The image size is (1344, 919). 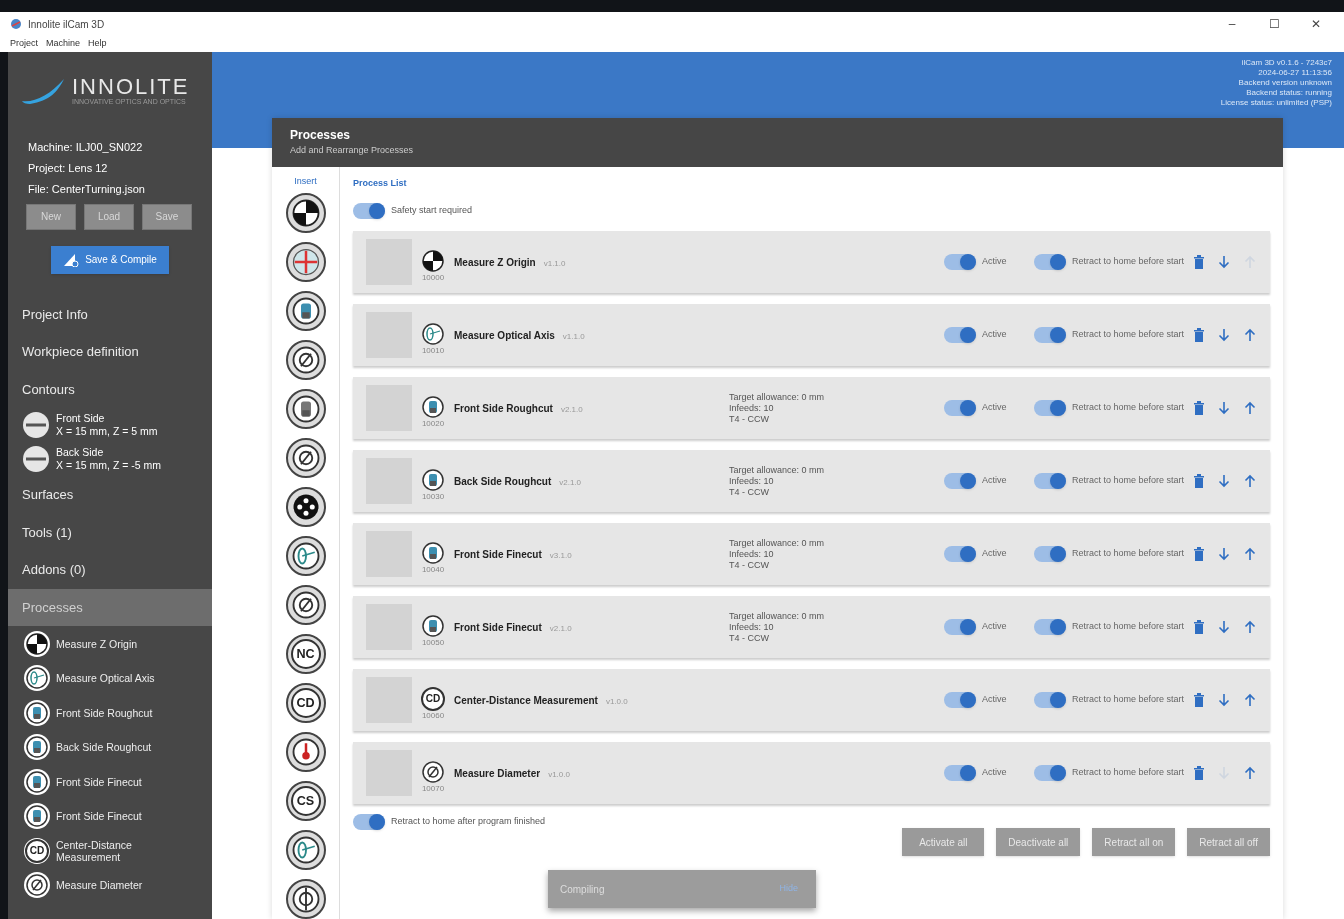 What do you see at coordinates (87, 189) in the screenshot?
I see `project-info-text: File: CenterTurning.json` at bounding box center [87, 189].